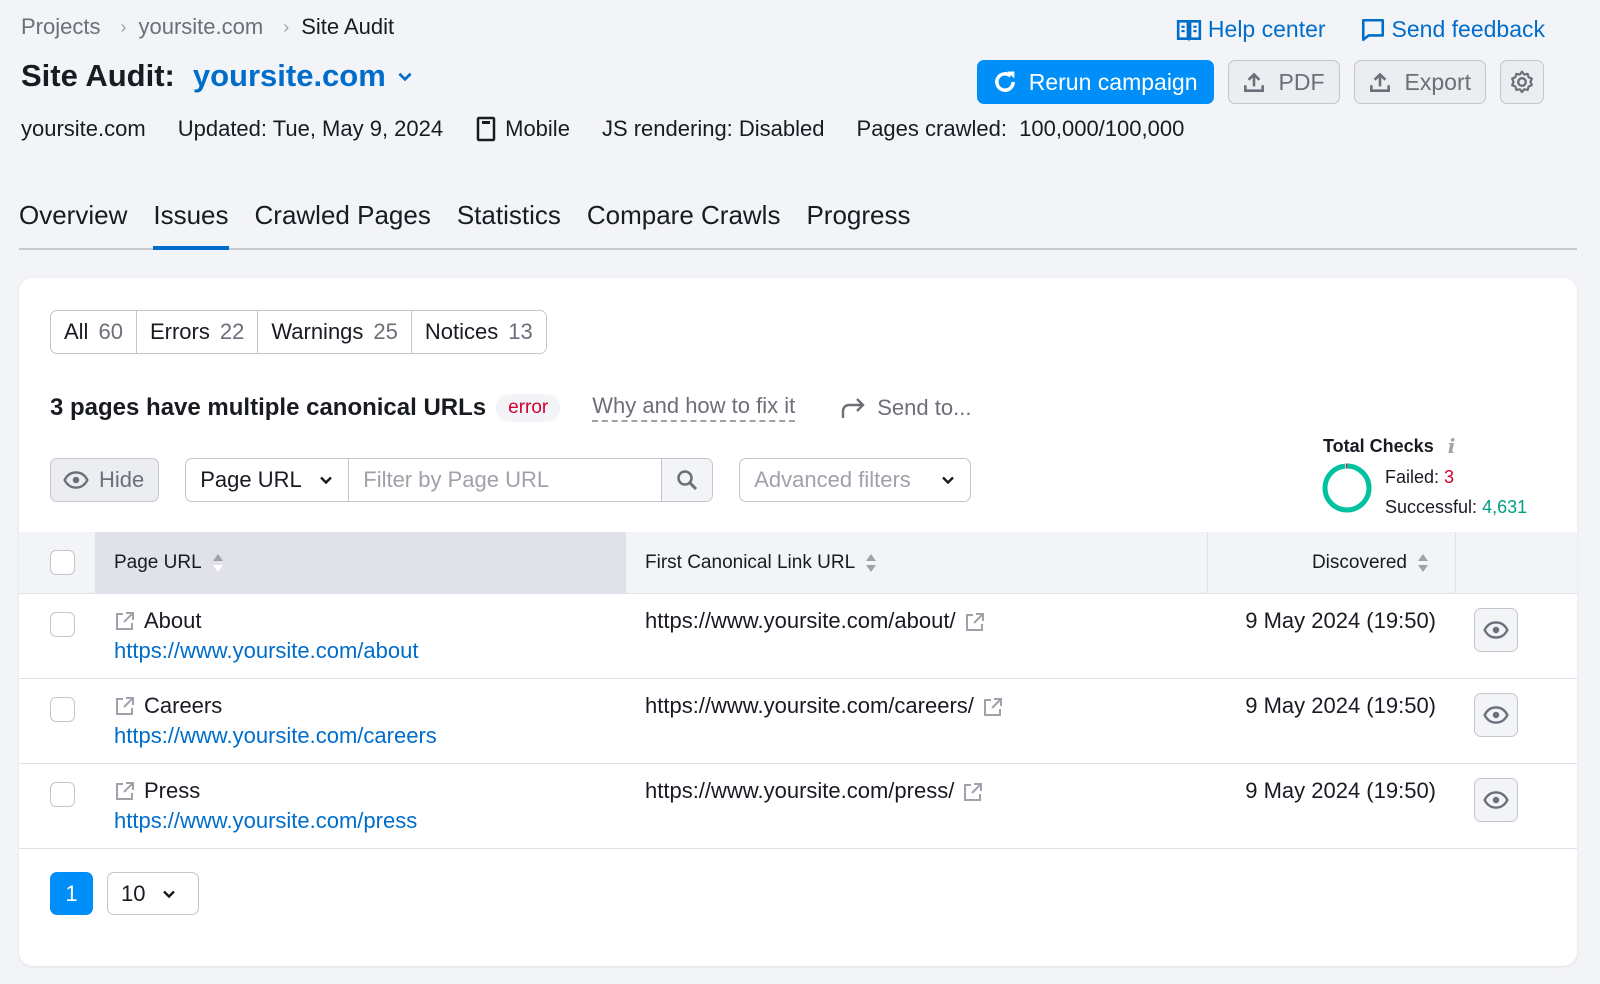 This screenshot has height=984, width=1600. Describe the element at coordinates (486, 129) in the screenshot. I see `mobile-icon` at that location.